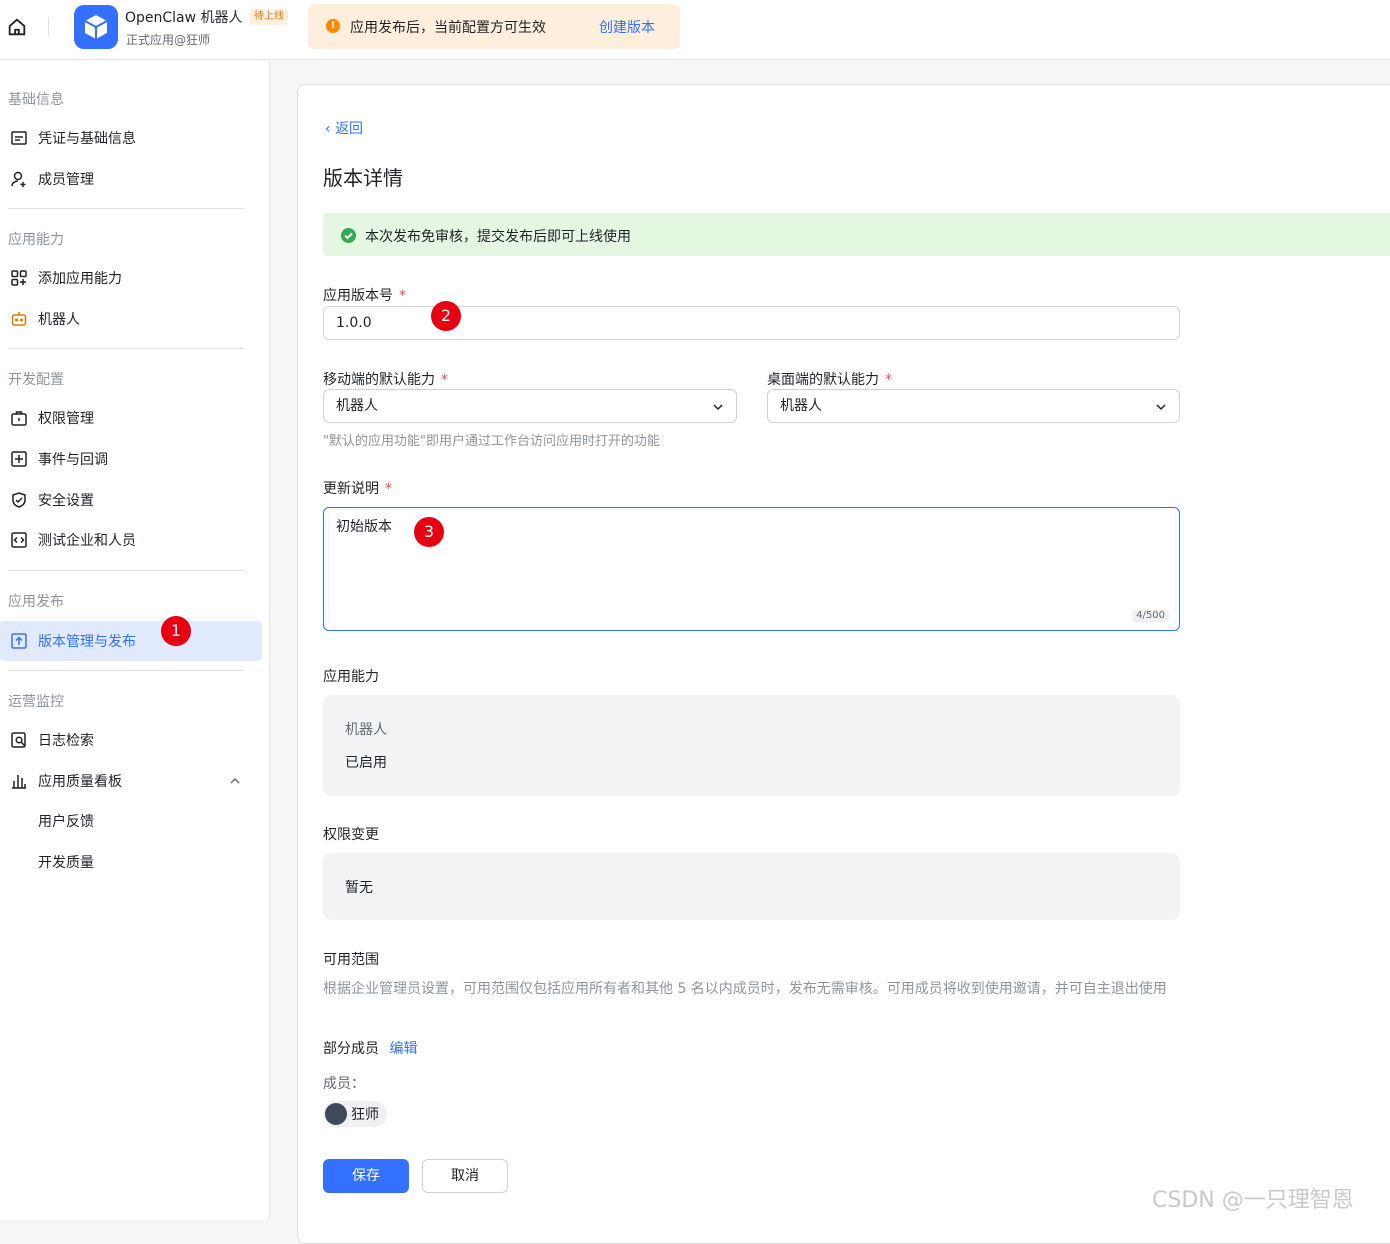  I want to click on save-button: 保存, so click(366, 1176).